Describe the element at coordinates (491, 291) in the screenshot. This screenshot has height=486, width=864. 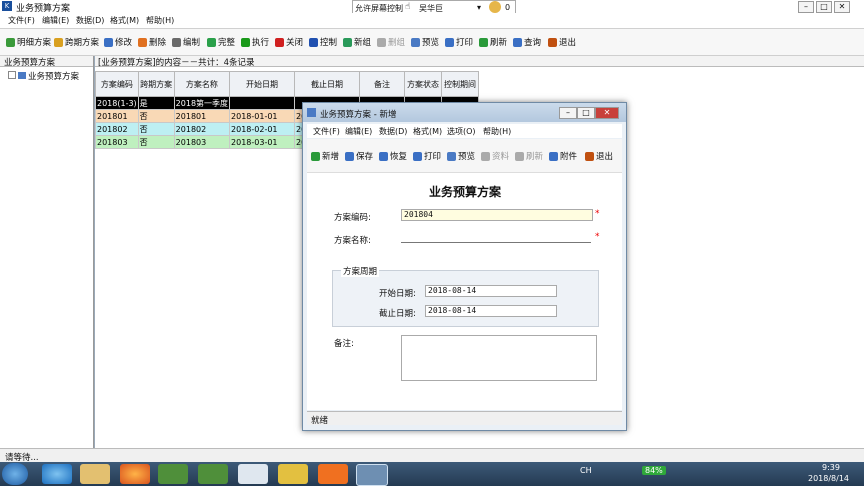
I see `start-date-input: 2018-08-14` at that location.